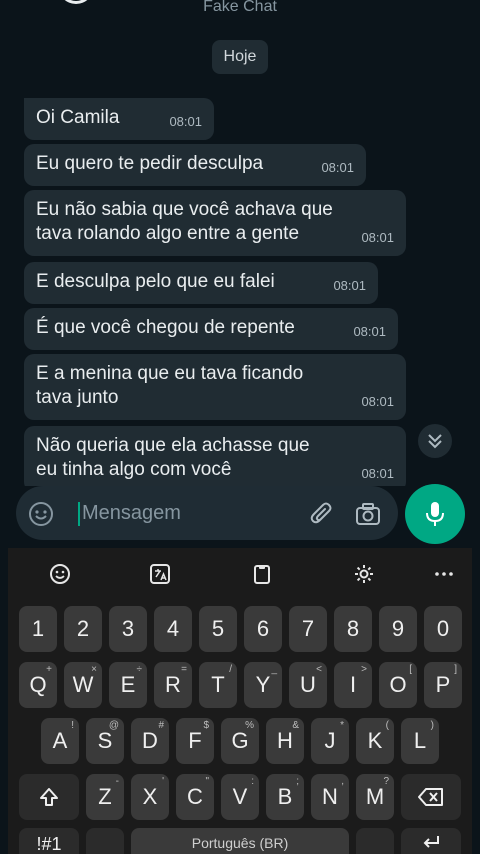 This screenshot has width=480, height=854. What do you see at coordinates (240, 741) in the screenshot?
I see `key-g: % G` at bounding box center [240, 741].